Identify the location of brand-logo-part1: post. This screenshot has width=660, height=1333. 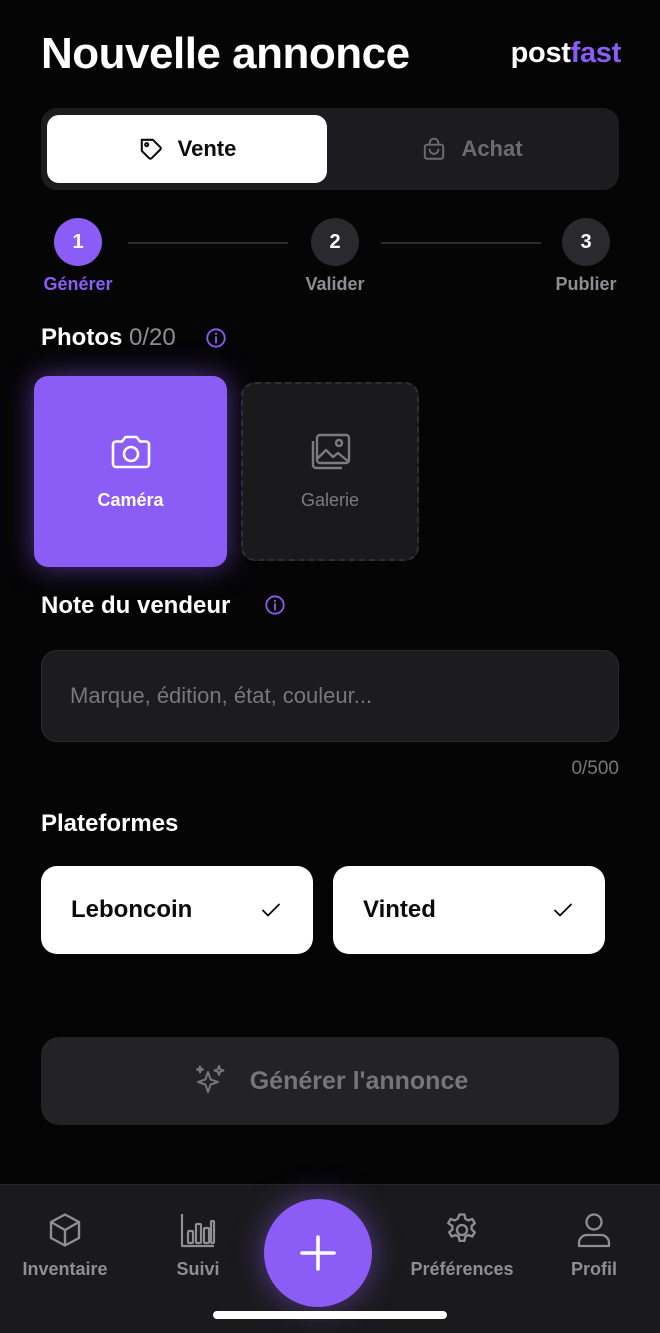
(540, 53).